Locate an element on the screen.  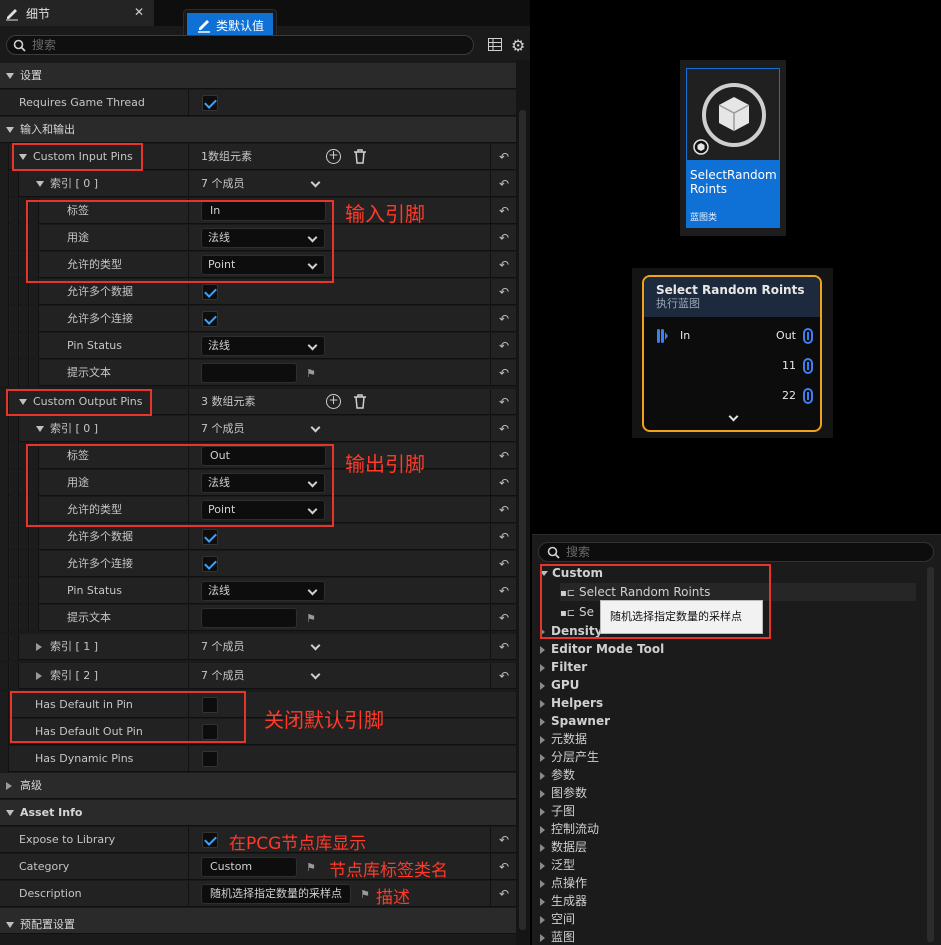
palette-item-second: ▪⊏ Se is located at coordinates (577, 612).